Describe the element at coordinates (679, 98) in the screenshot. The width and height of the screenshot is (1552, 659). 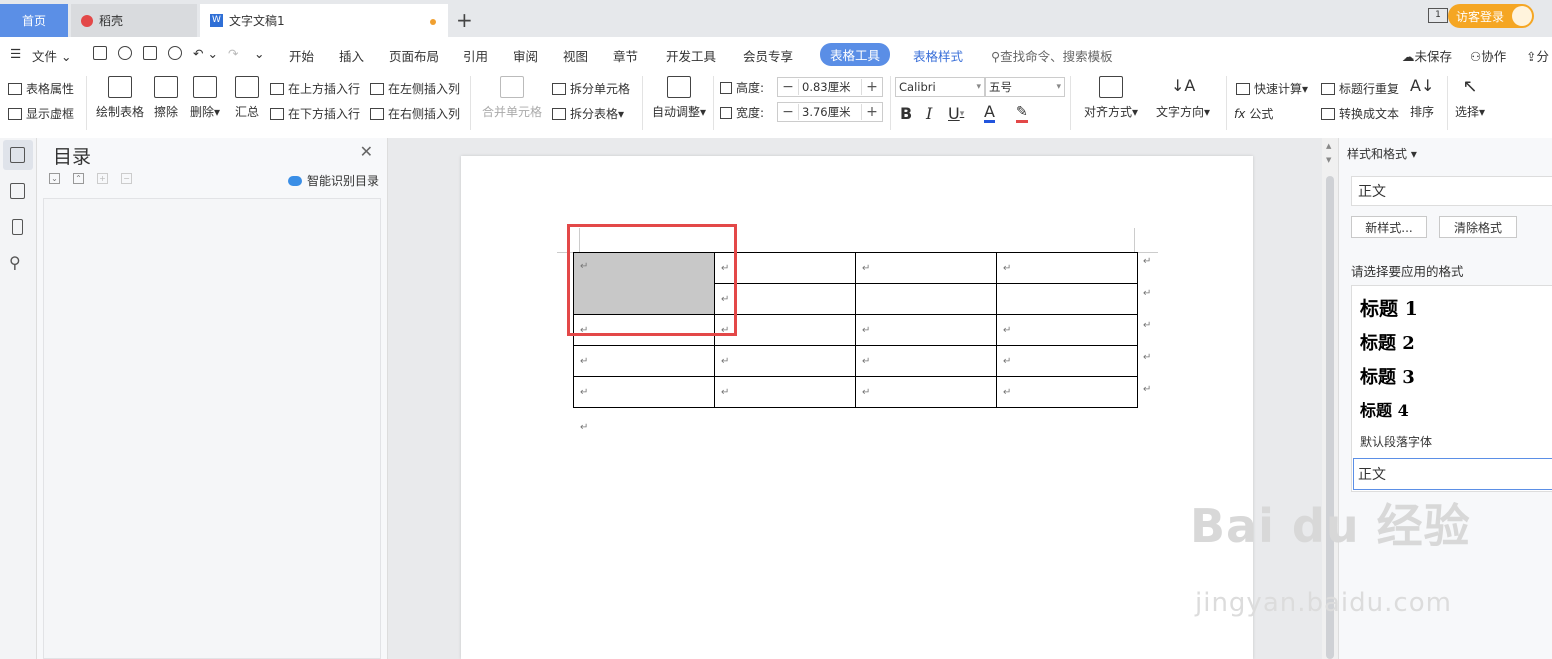
I see `auto-fit-button: 自动调整▾` at that location.